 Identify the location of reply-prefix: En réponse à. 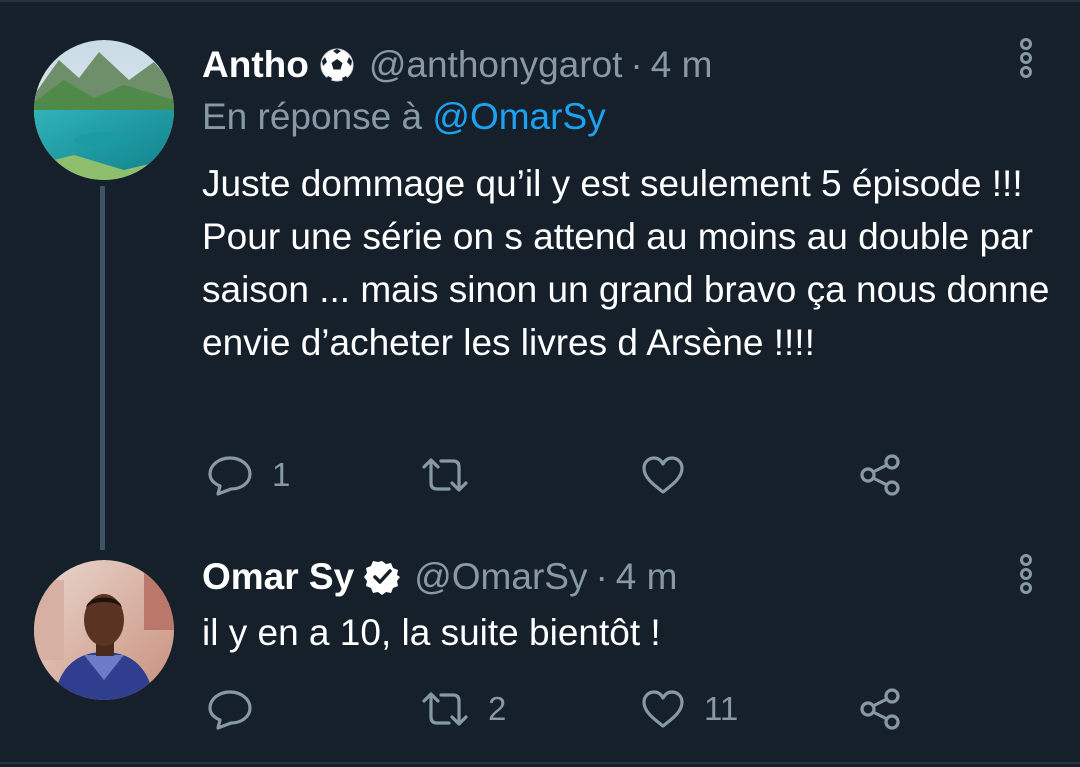
(312, 116).